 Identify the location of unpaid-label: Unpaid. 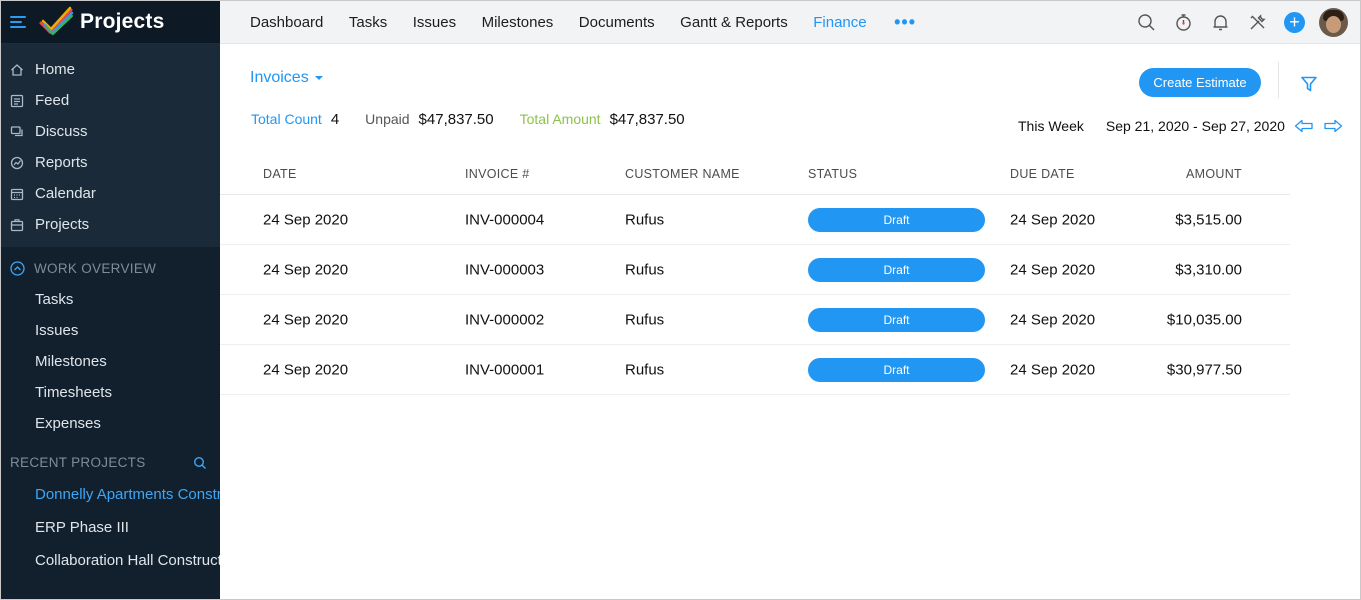
(387, 119).